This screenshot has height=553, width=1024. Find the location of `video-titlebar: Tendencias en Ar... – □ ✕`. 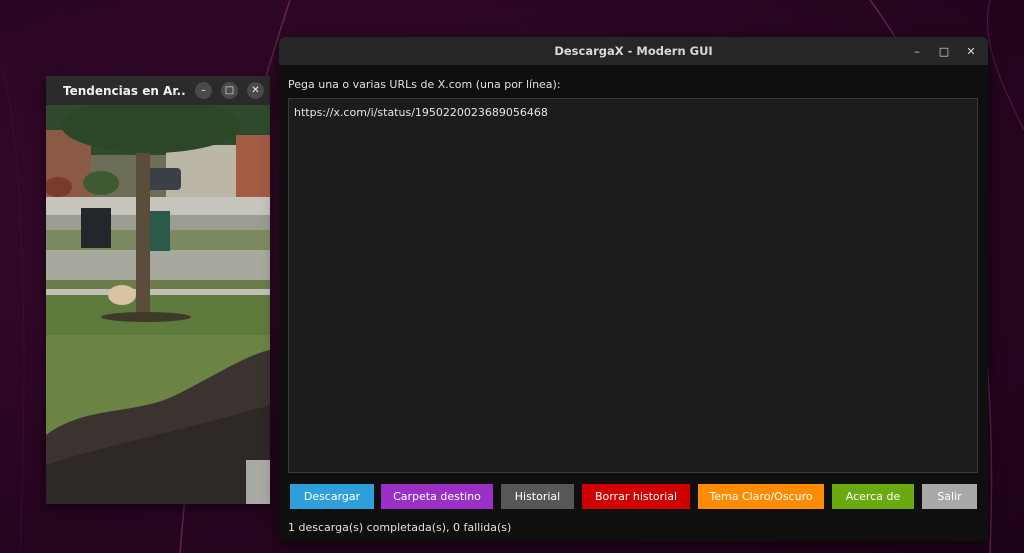

video-titlebar: Tendencias en Ar... – □ ✕ is located at coordinates (158, 90).